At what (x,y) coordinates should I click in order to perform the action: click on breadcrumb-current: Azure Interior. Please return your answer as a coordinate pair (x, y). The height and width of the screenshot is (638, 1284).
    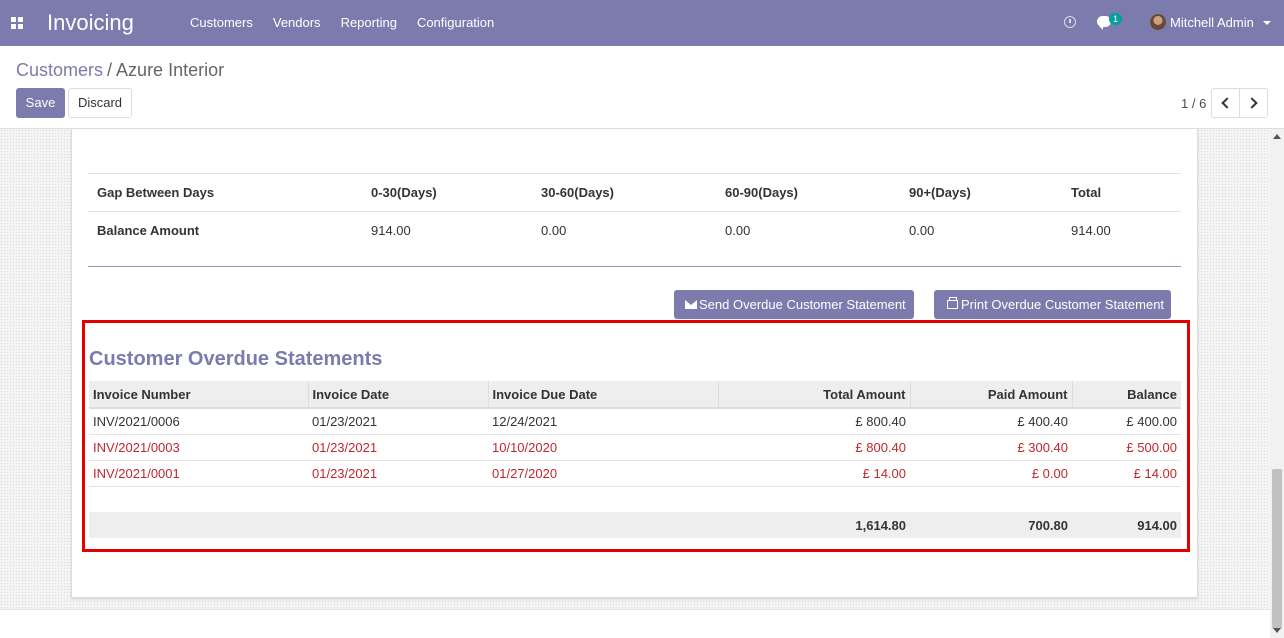
    Looking at the image, I should click on (170, 70).